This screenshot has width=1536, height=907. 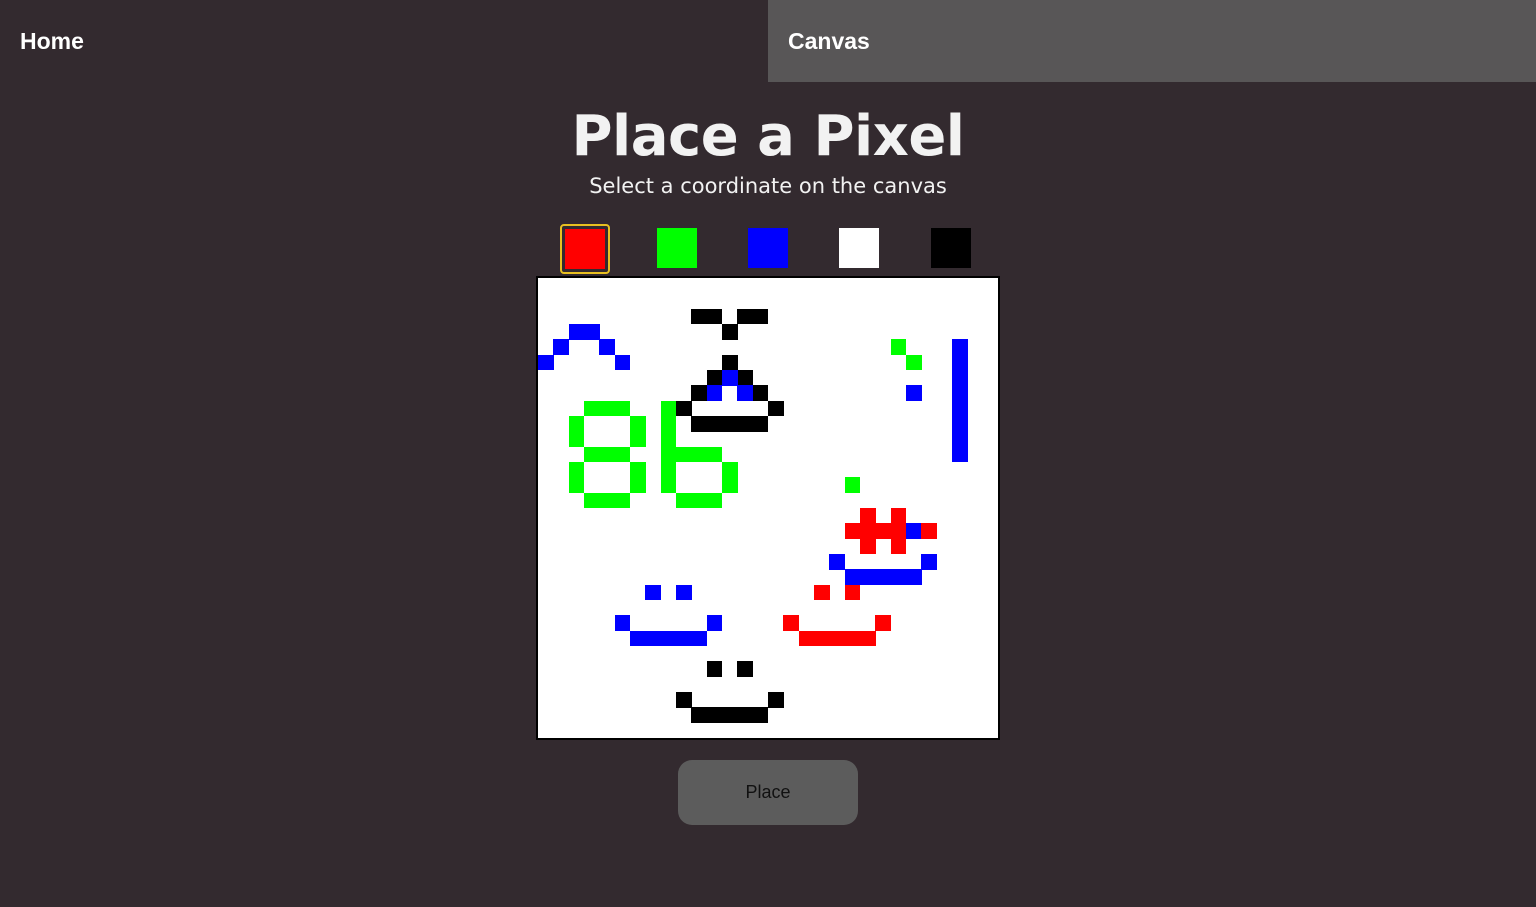 What do you see at coordinates (951, 248) in the screenshot?
I see `swatch-black` at bounding box center [951, 248].